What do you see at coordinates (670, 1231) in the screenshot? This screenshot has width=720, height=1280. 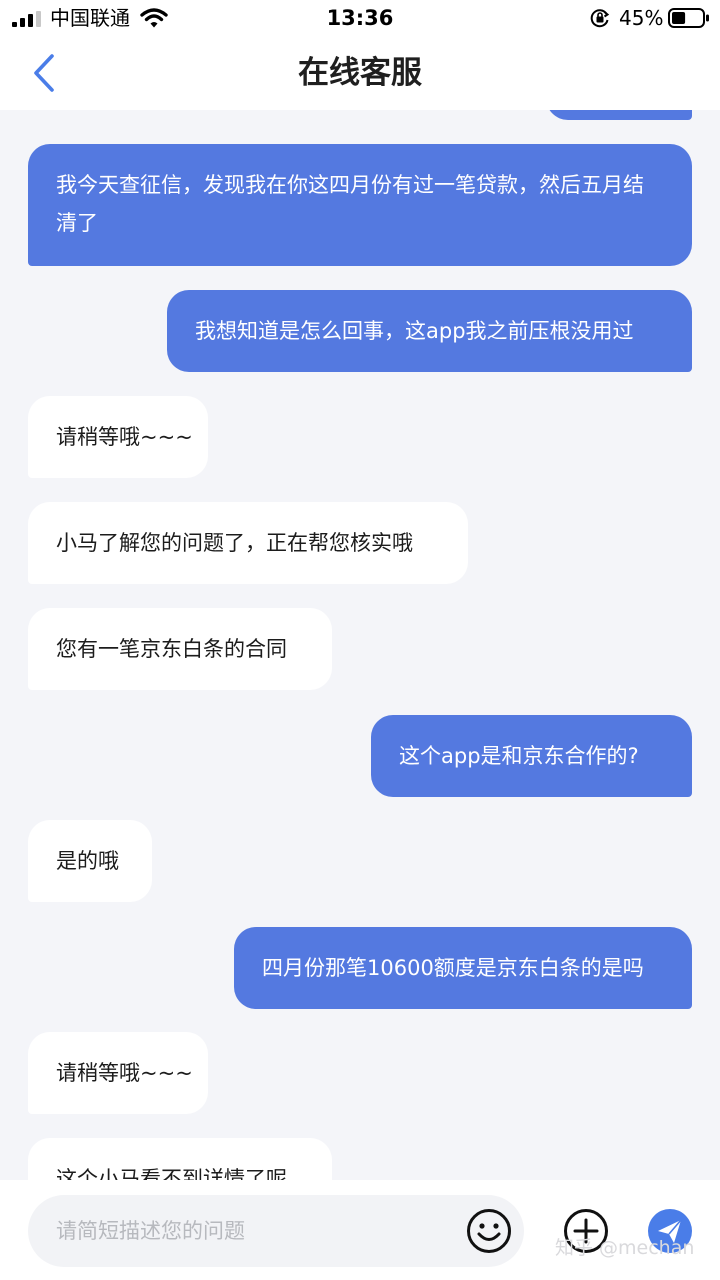 I see `send-icon` at bounding box center [670, 1231].